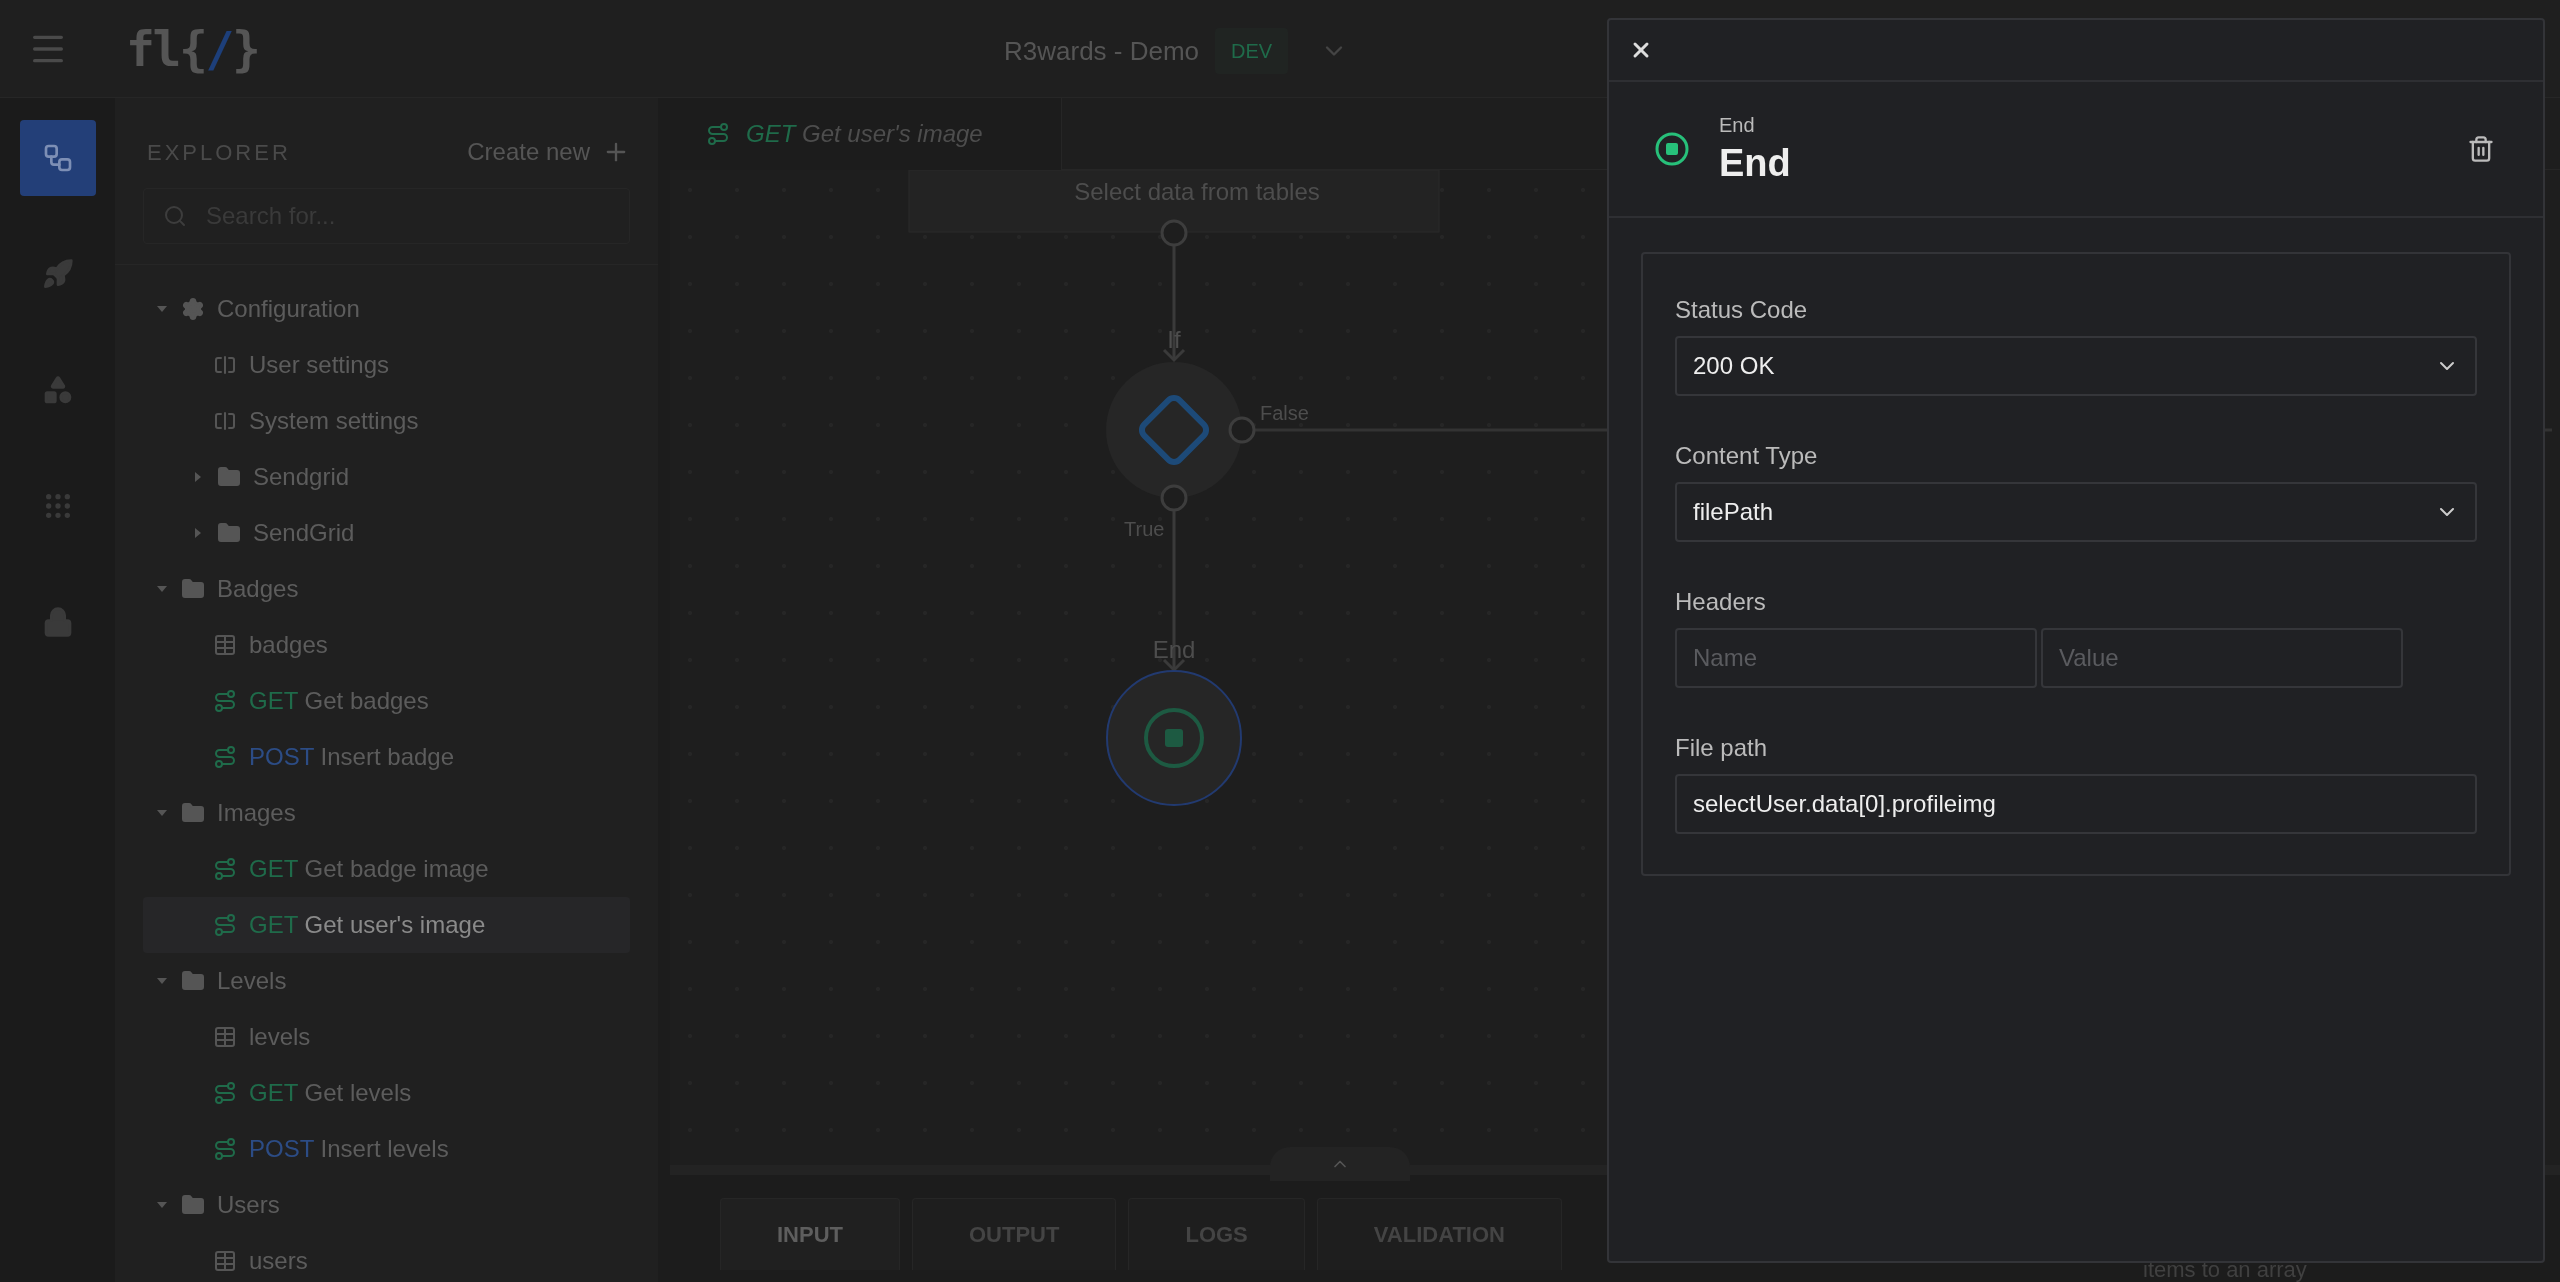 The image size is (2560, 1282). What do you see at coordinates (1252, 51) in the screenshot?
I see `environment-badge: DEV` at bounding box center [1252, 51].